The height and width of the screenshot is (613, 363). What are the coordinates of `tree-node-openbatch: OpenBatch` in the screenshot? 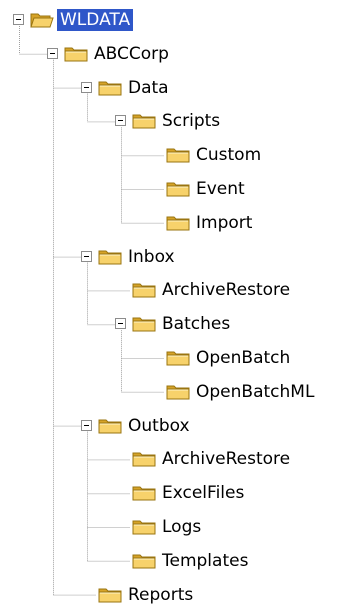 It's located at (181, 358).